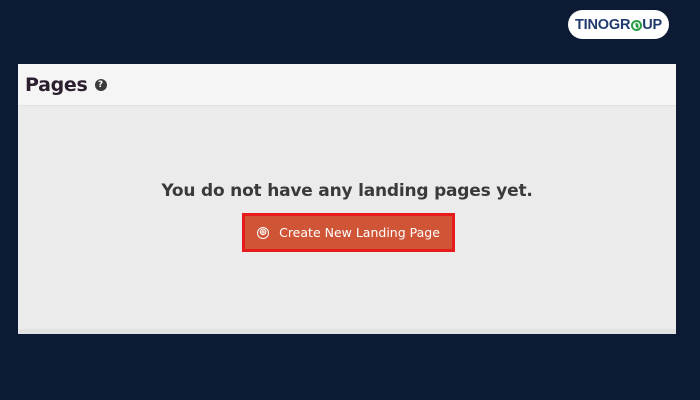 This screenshot has height=400, width=700. I want to click on brand-text-gr: GR, so click(619, 24).